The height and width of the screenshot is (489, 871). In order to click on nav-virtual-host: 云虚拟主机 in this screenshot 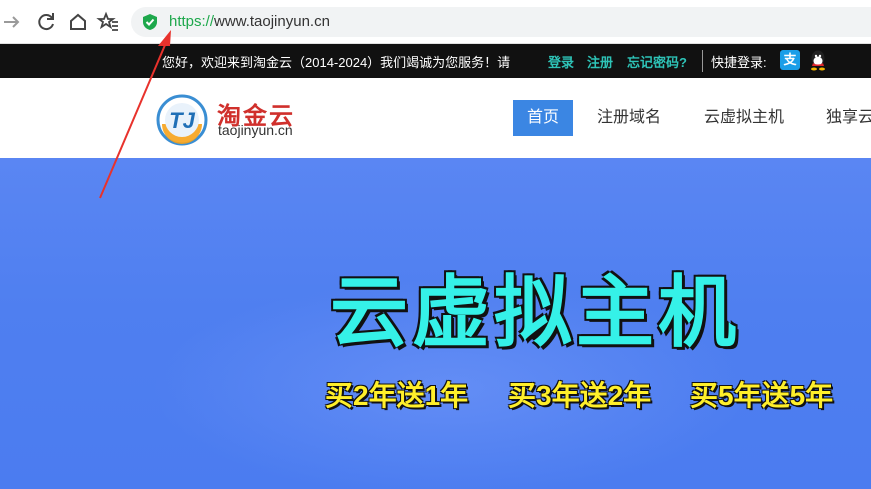, I will do `click(744, 118)`.